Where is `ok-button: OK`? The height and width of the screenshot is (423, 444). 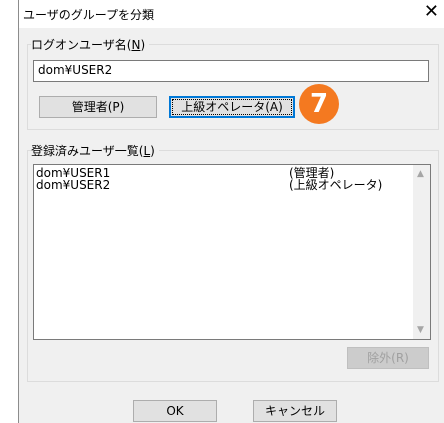 ok-button: OK is located at coordinates (175, 411).